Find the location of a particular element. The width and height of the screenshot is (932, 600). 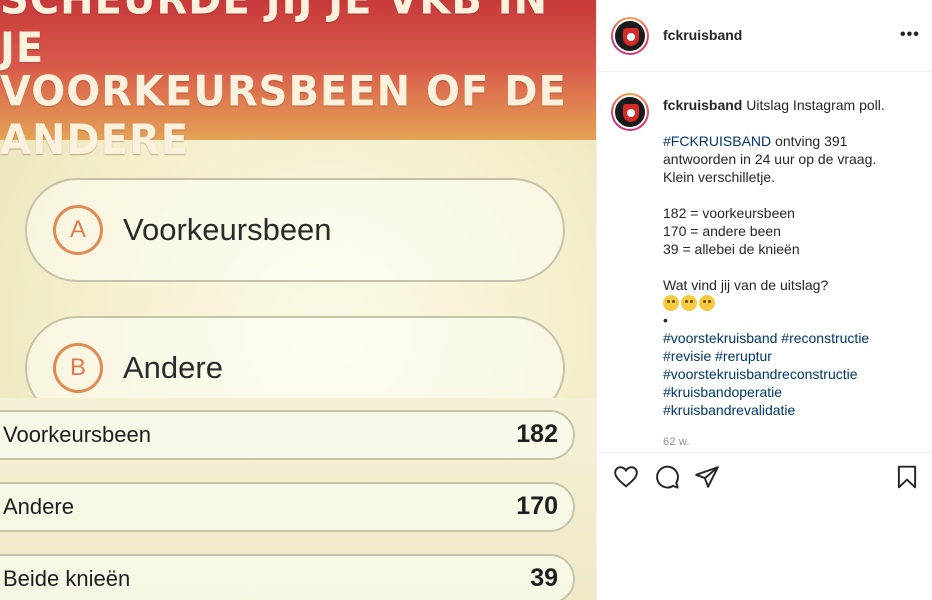

poll-question-line-2: VOORKEURSBEEN OF DE ANDERE is located at coordinates (283, 116).